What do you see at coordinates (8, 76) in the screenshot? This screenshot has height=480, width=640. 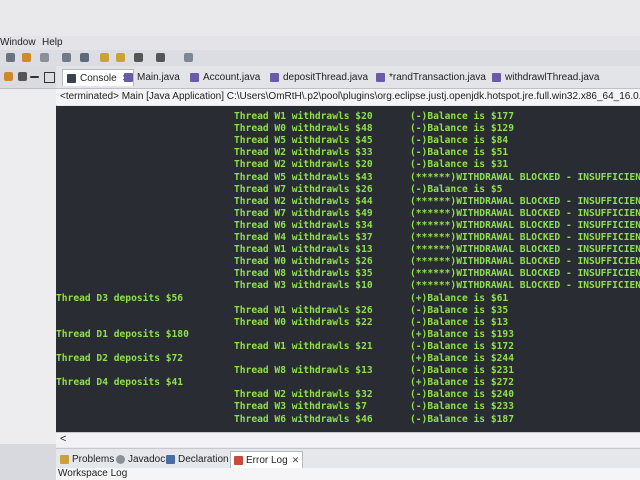 I see `link-icon` at bounding box center [8, 76].